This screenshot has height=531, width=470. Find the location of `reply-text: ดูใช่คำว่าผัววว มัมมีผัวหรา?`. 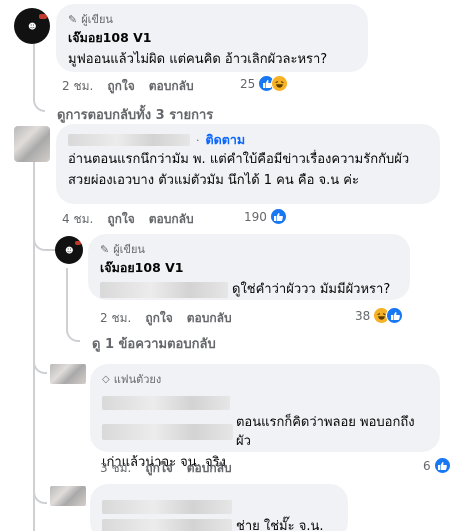

reply-text: ดูใช่คำว่าผัววว มัมมีผัวหรา? is located at coordinates (311, 289).